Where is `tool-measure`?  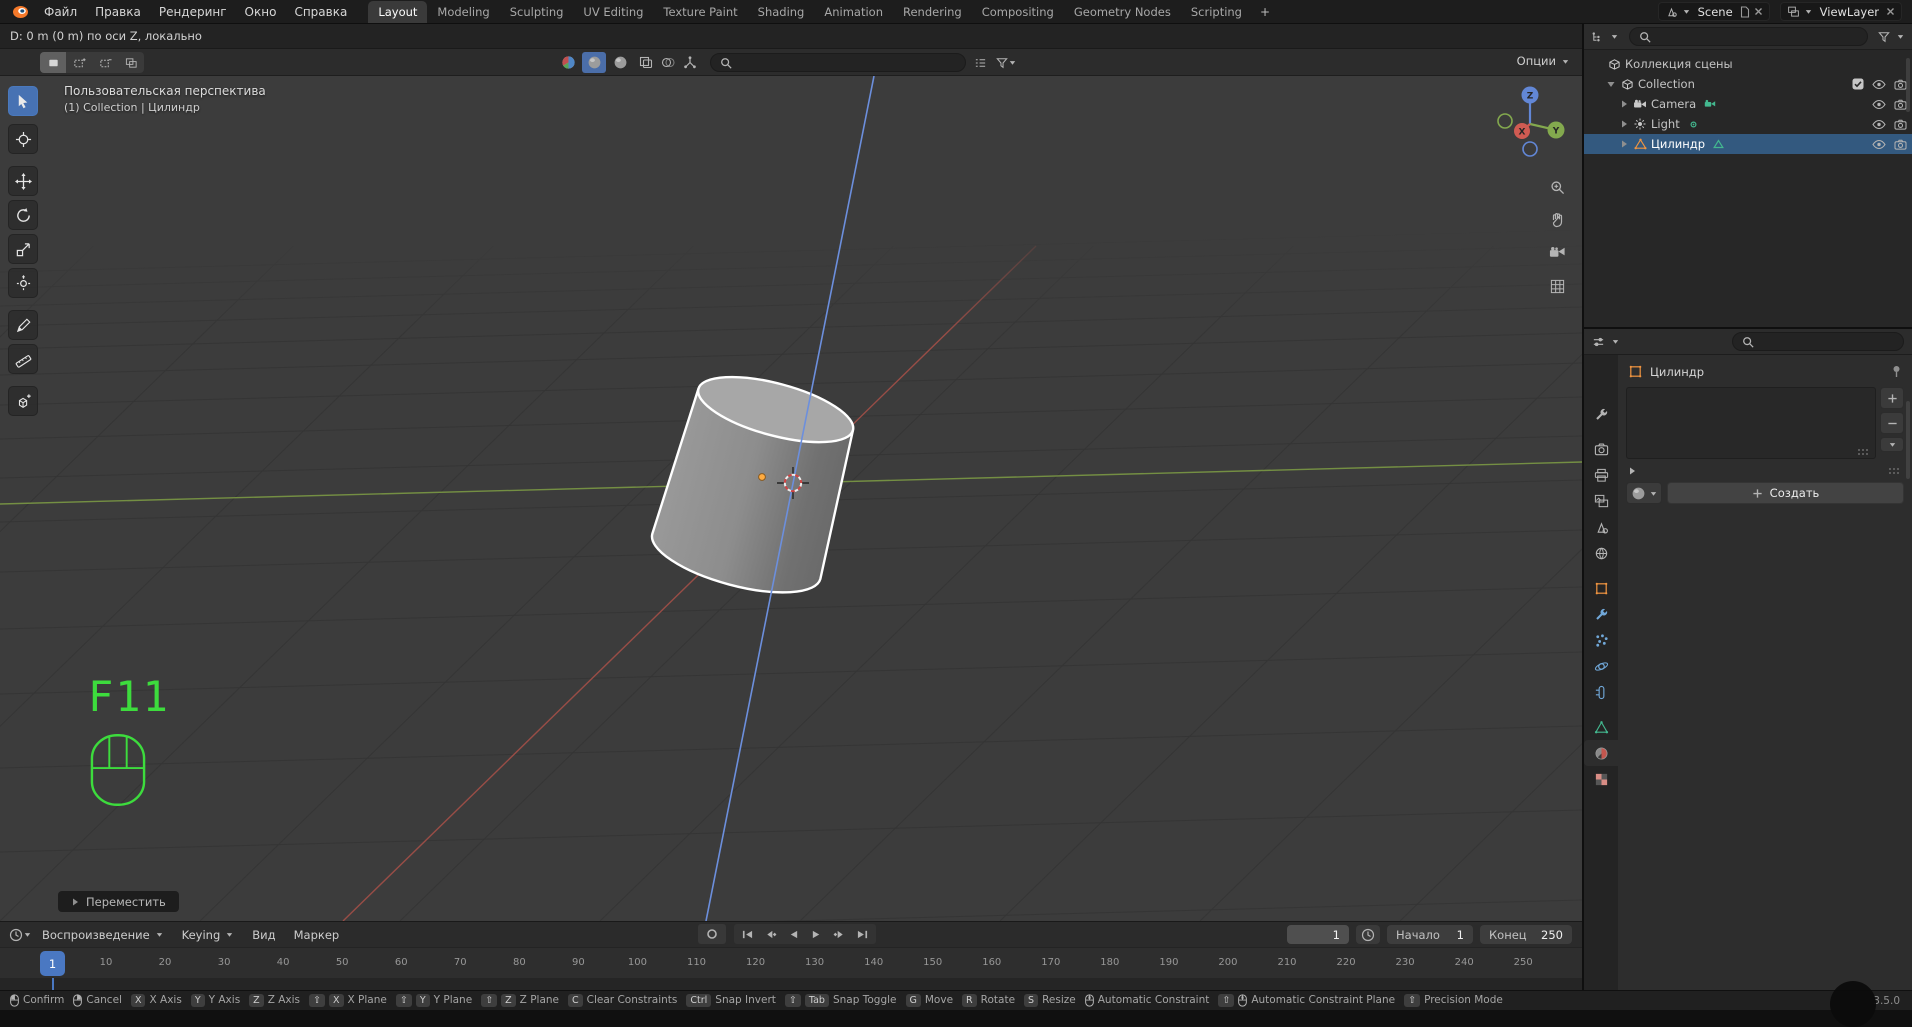 tool-measure is located at coordinates (23, 359).